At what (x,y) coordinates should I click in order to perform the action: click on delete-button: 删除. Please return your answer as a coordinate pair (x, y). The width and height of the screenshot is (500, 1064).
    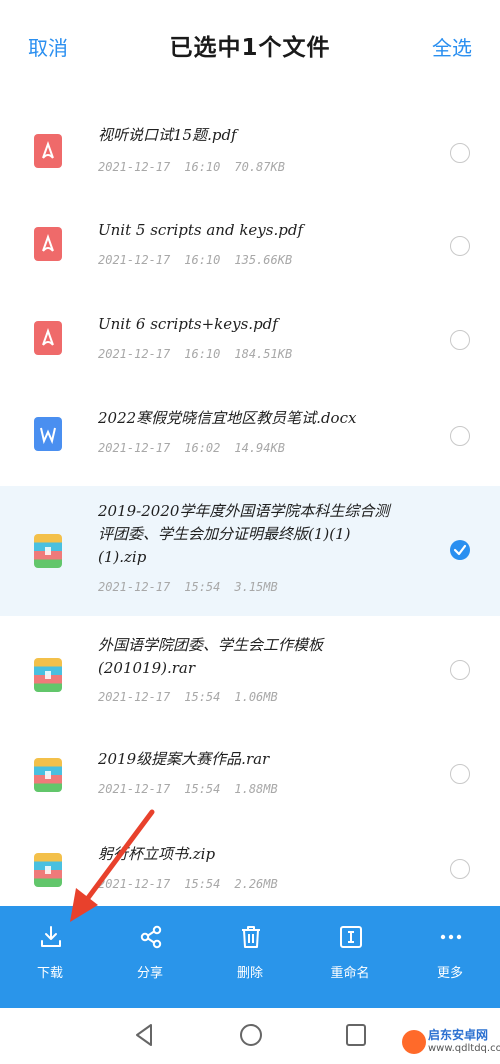
    Looking at the image, I should click on (250, 957).